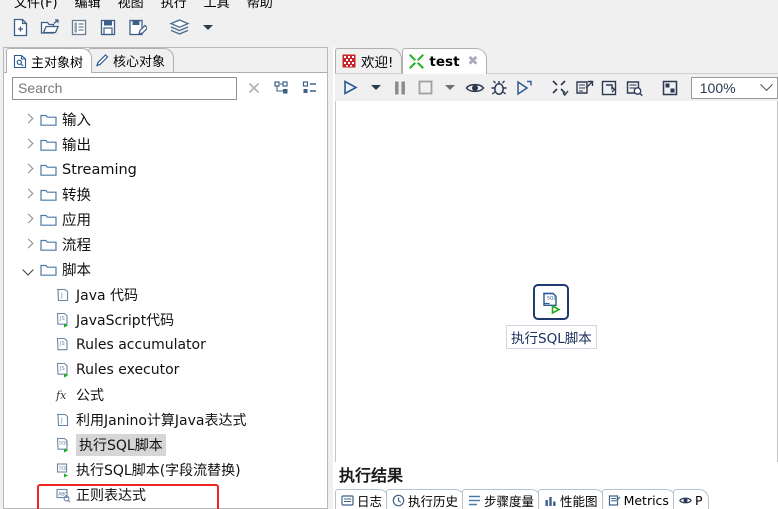 The image size is (778, 509). I want to click on tab-main-object-tree: 主对象树, so click(49, 60).